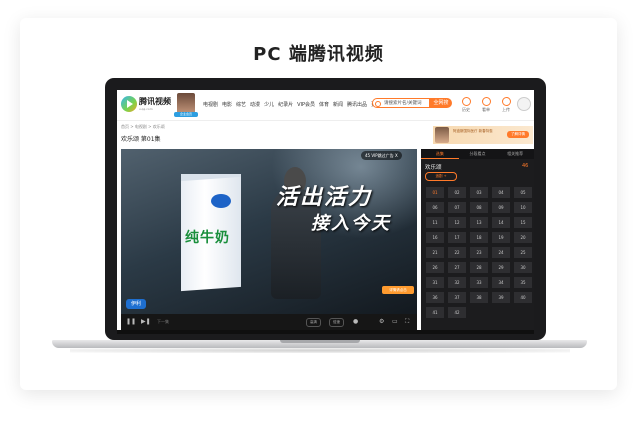 This screenshot has width=637, height=423. I want to click on ad-slogan-line2: 接入今天, so click(351, 223).